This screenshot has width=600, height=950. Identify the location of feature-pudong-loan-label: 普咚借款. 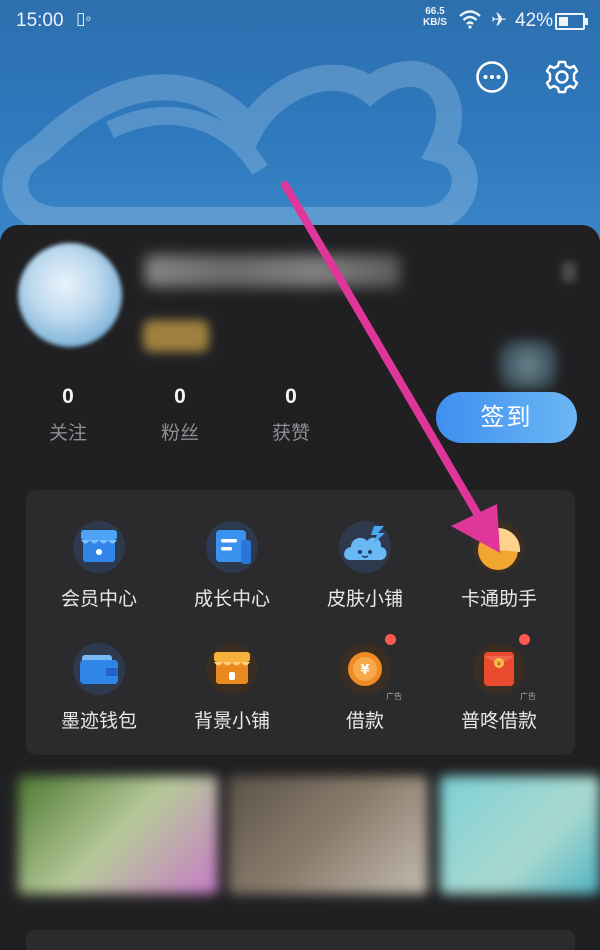
(498, 721).